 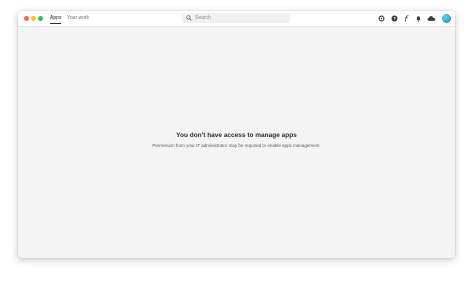 I want to click on search-input: Search, so click(x=236, y=18).